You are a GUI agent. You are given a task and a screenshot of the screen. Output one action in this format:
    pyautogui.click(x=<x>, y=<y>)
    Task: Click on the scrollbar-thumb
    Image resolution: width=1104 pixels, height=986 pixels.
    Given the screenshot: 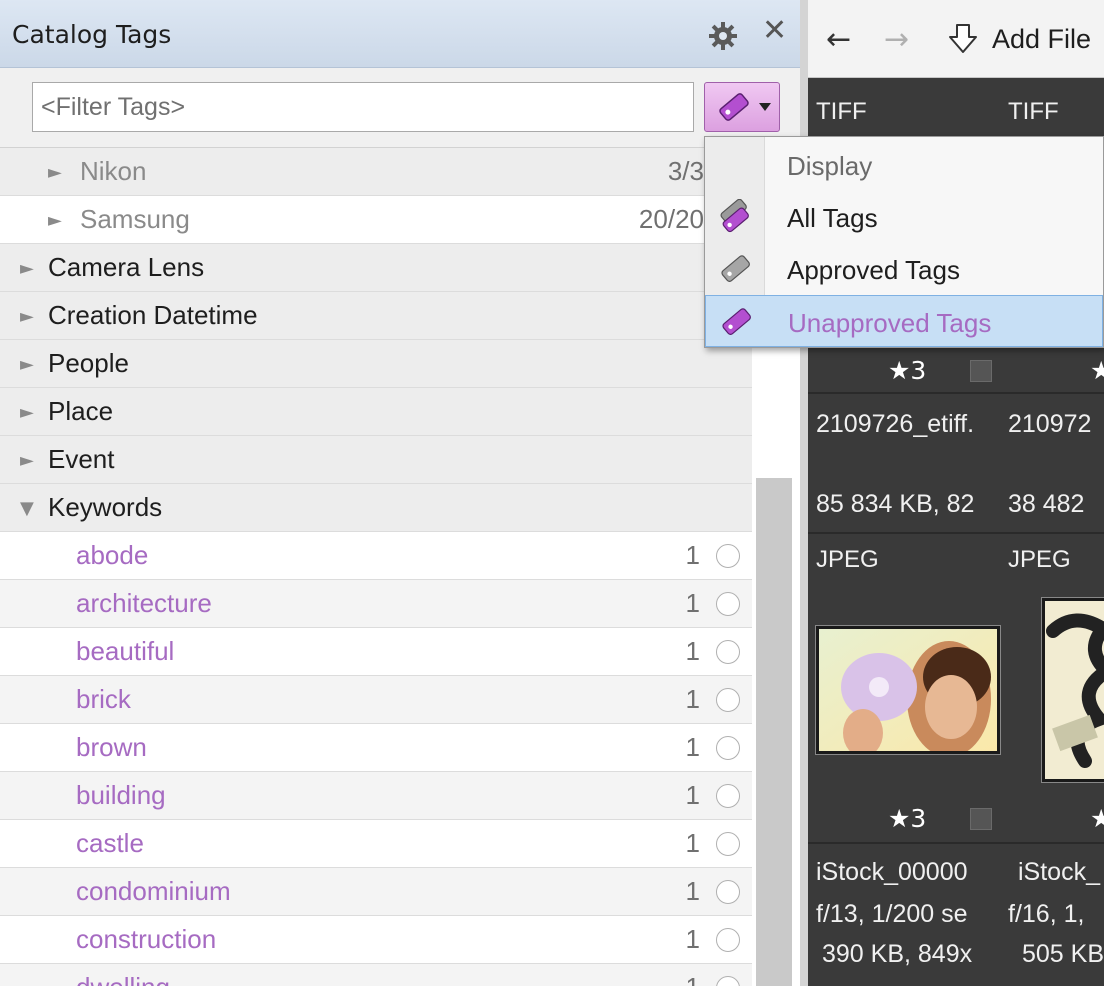 What is the action you would take?
    pyautogui.click(x=774, y=732)
    